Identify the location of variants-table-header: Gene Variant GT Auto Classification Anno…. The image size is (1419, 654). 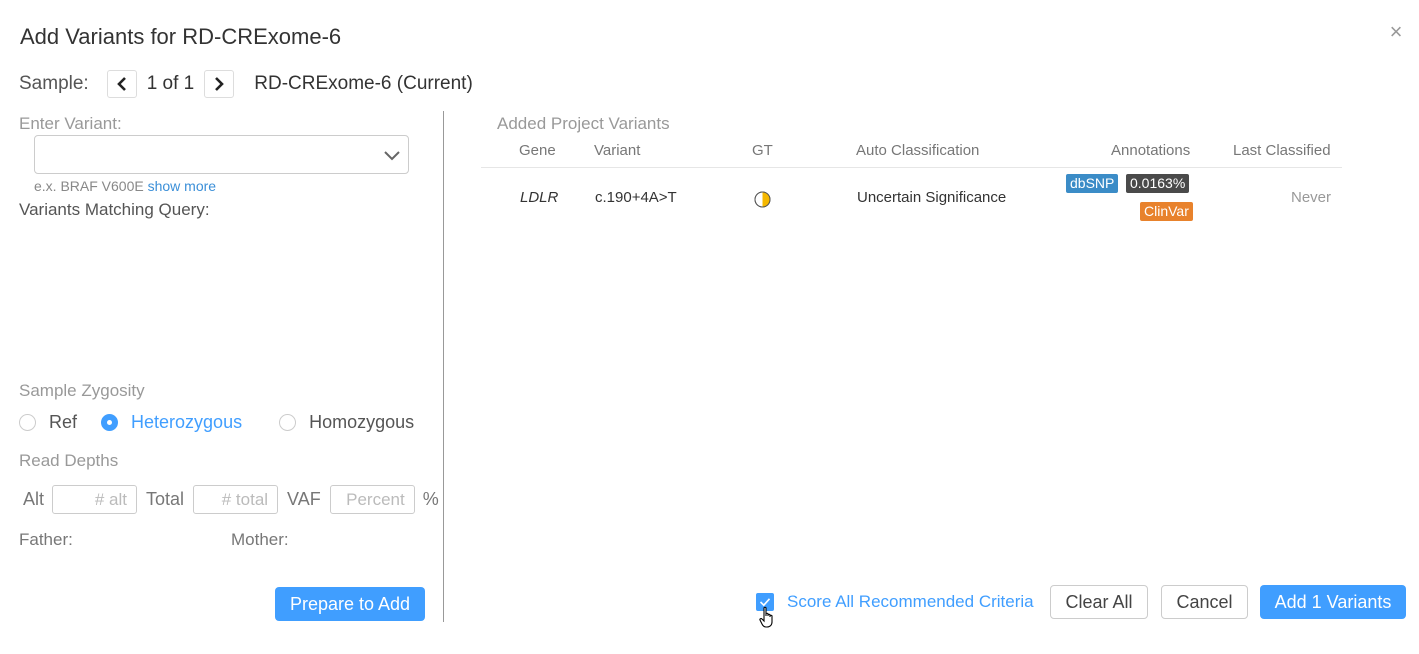
(911, 155).